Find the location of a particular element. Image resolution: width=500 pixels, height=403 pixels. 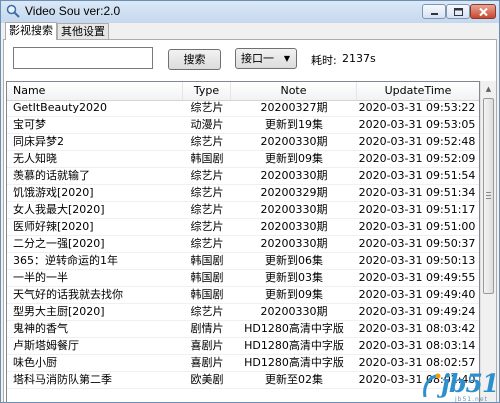

watermark-text: jb51 is located at coordinates (470, 383).